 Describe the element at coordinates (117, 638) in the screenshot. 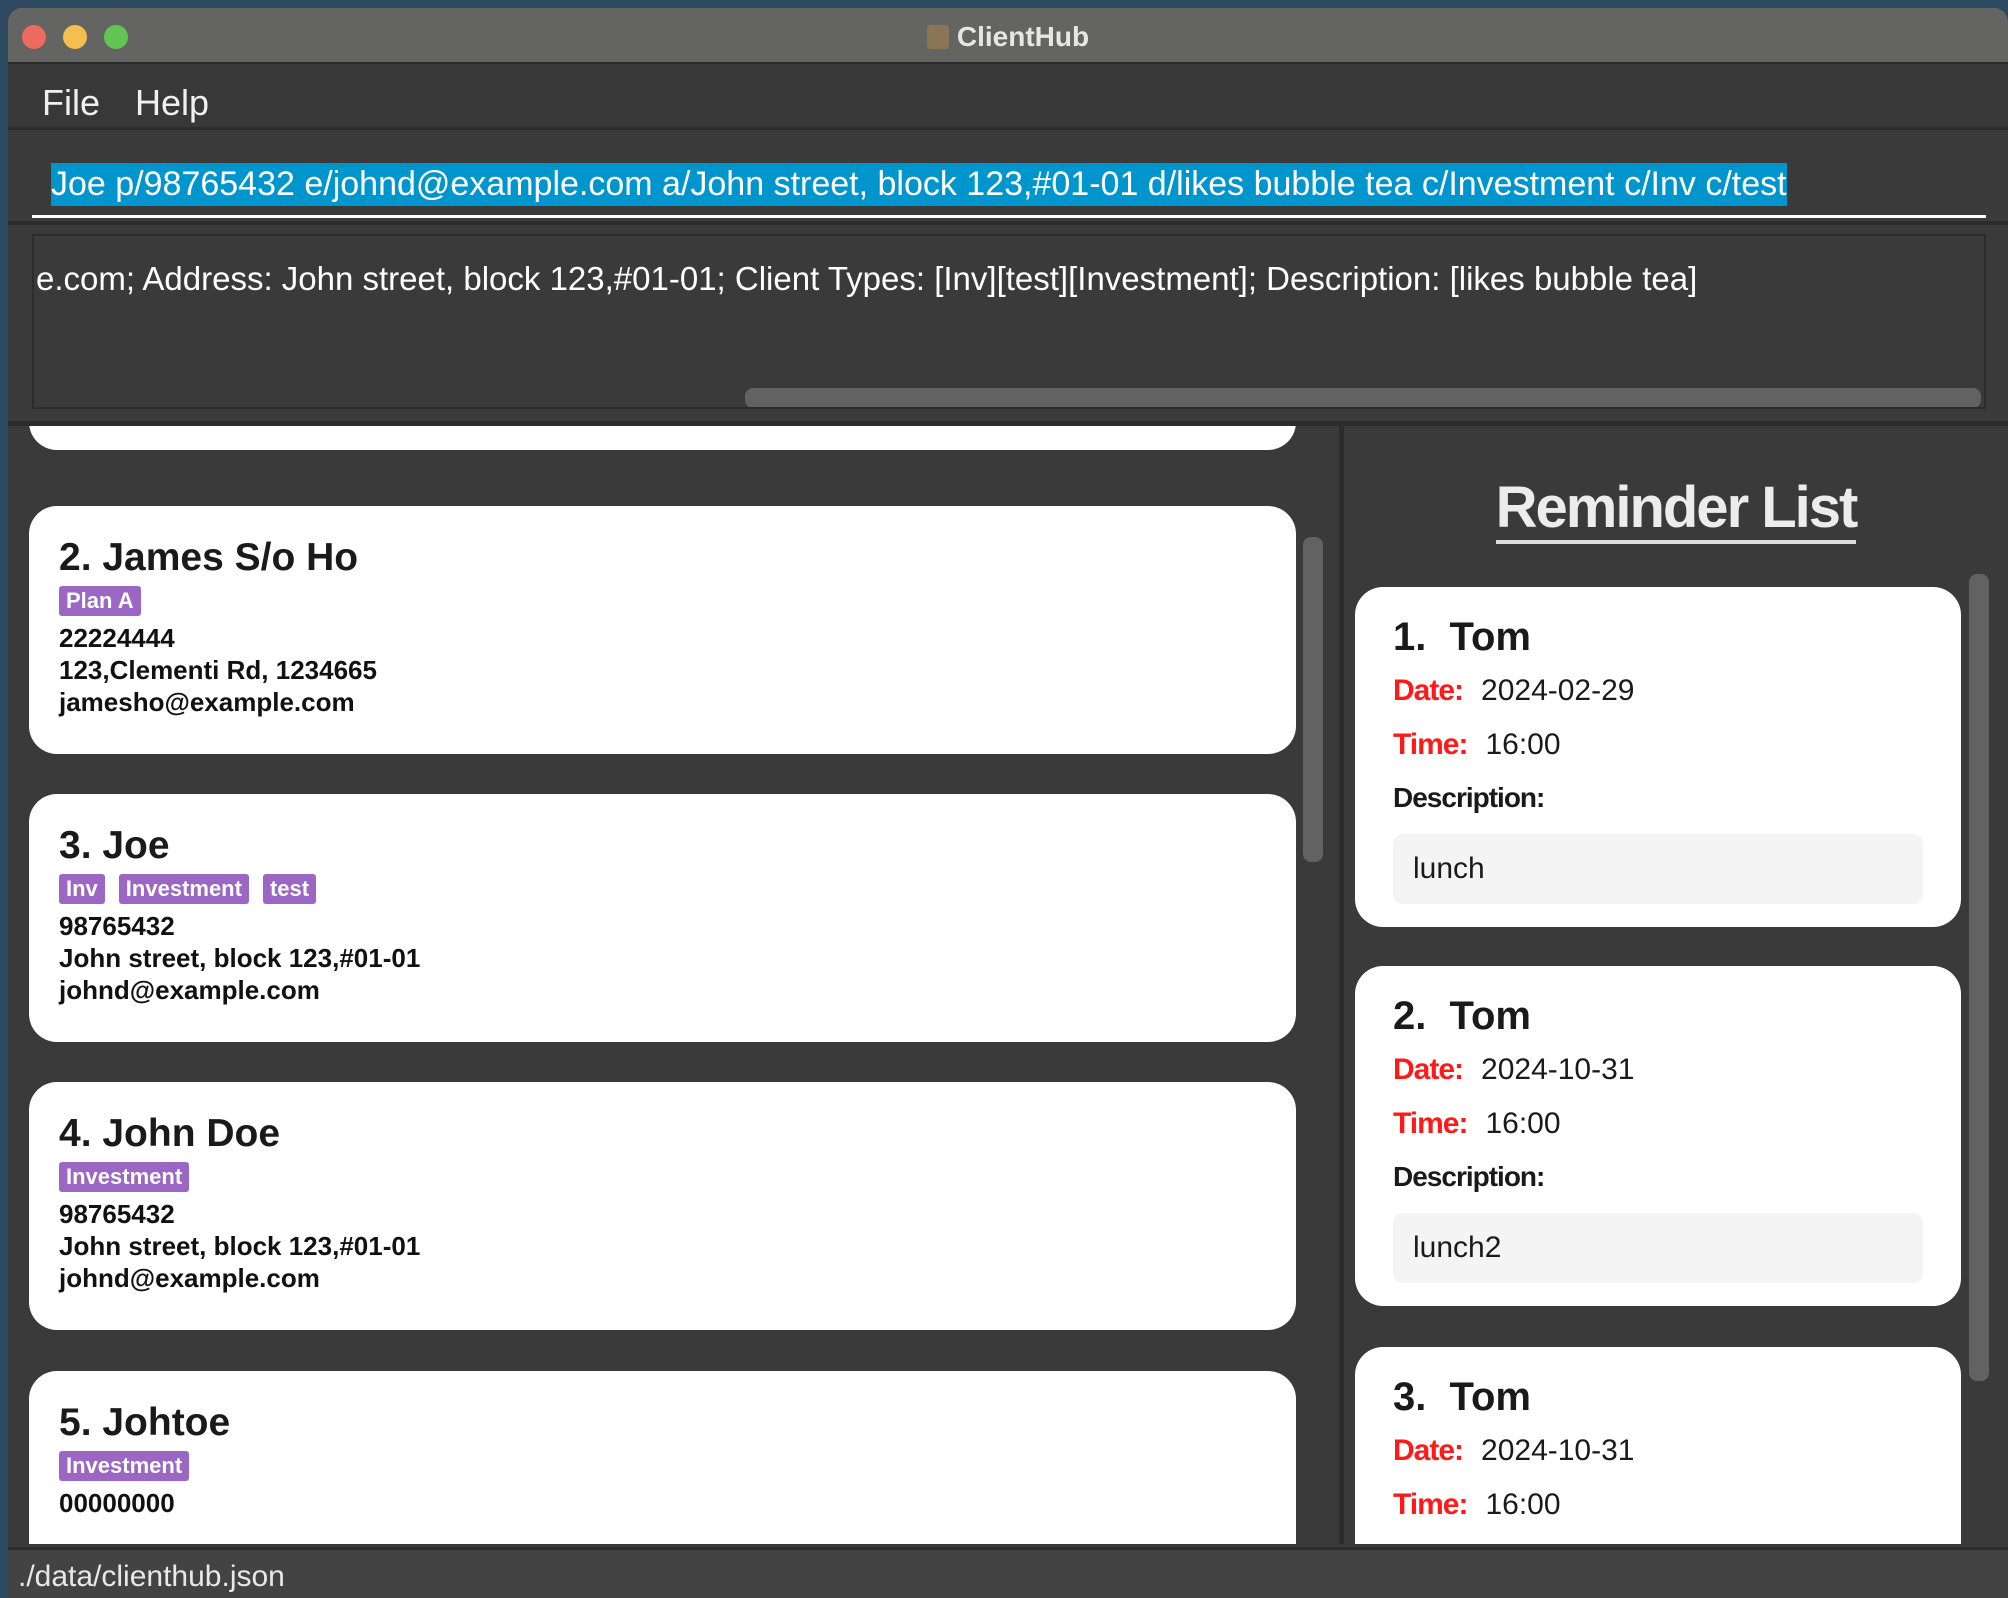

I see `client-phone: 22224444` at that location.